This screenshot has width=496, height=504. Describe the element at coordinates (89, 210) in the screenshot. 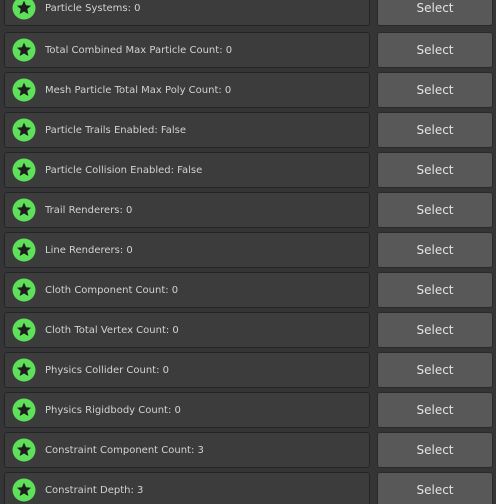

I see `stat-label: Trail Renderers: 0` at that location.